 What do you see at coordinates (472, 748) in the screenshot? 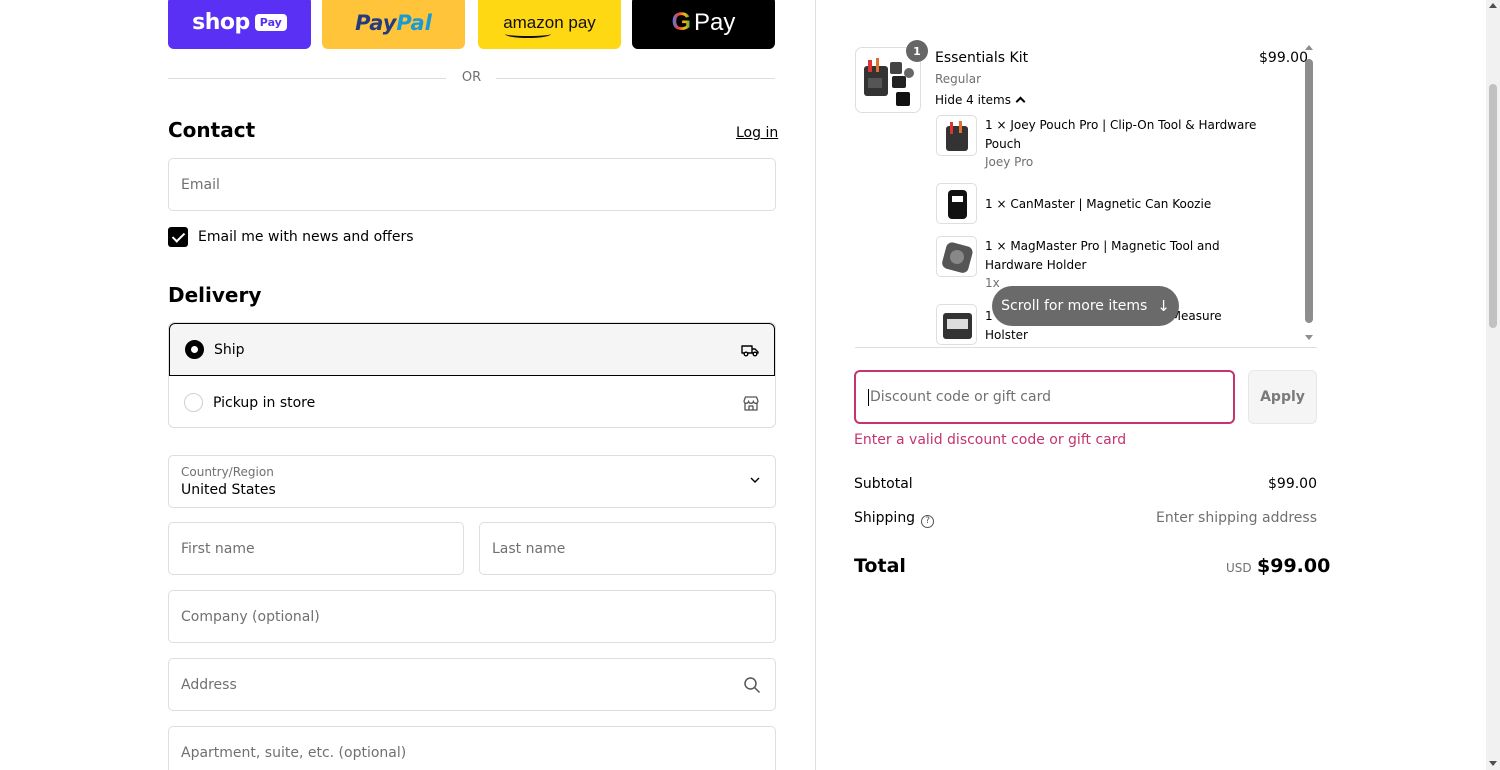
I see `apartment-field: Apartment, suite, etc. (optional)` at bounding box center [472, 748].